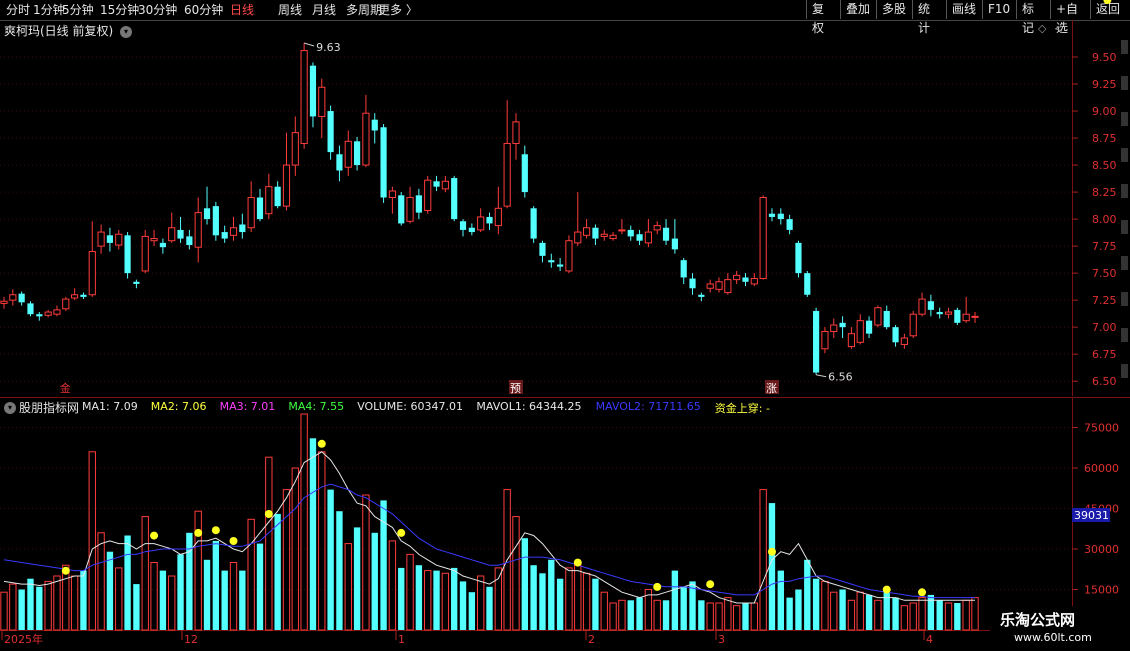  I want to click on high-label: 9.63, so click(328, 47).